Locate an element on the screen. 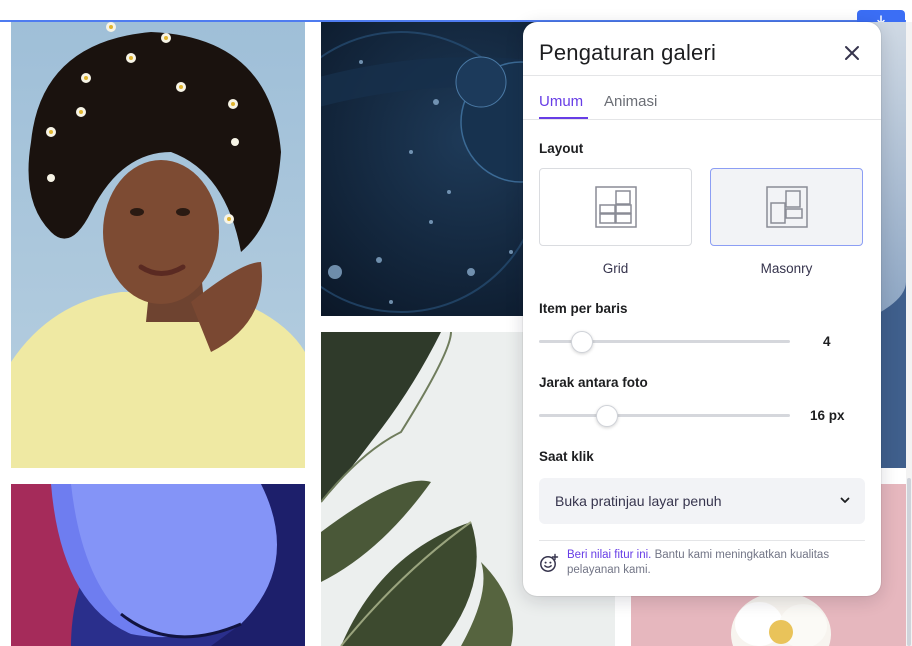 This screenshot has height=646, width=912. layout-option-masonry is located at coordinates (786, 207).